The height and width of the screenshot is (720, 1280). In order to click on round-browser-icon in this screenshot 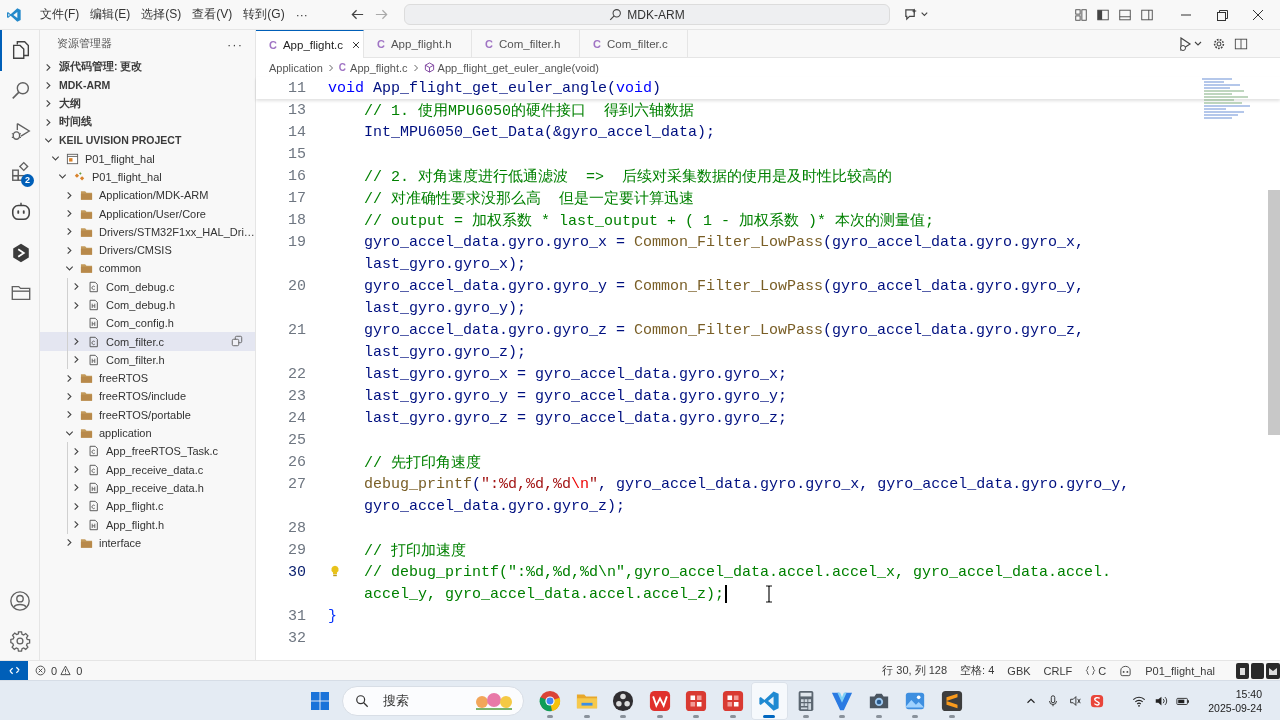, I will do `click(550, 700)`.